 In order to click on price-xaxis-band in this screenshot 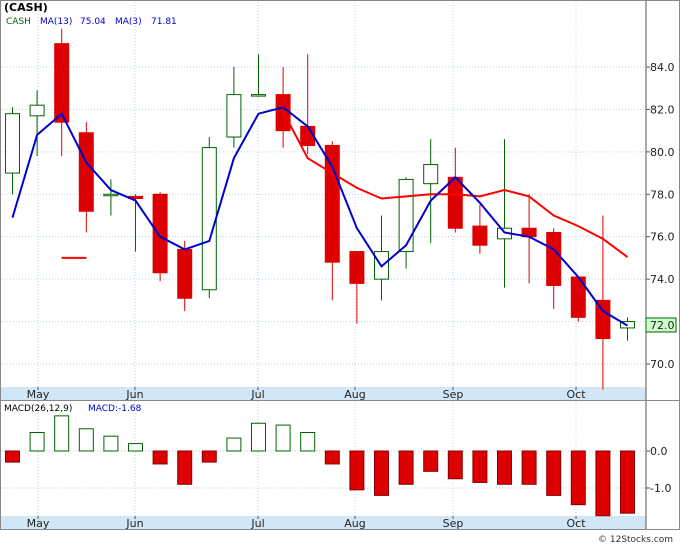, I will do `click(323, 393)`.